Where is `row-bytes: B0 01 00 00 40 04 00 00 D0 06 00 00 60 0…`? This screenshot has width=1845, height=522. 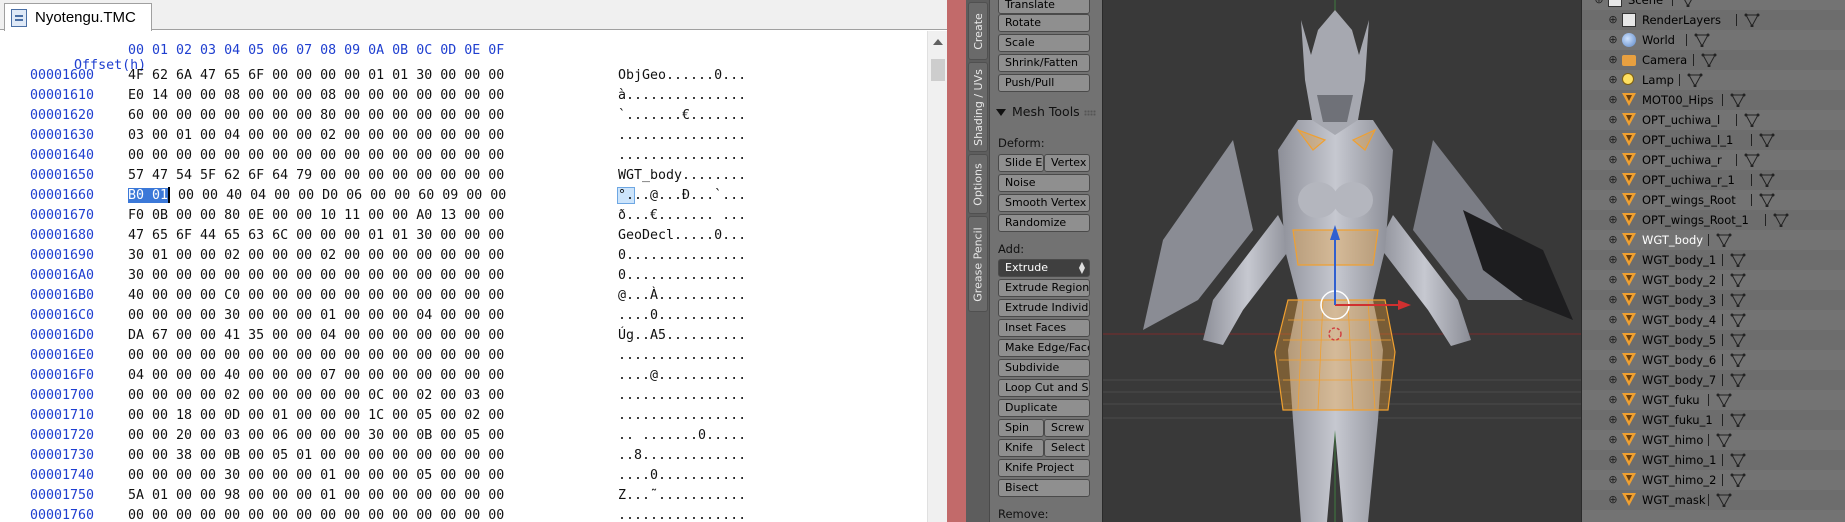 row-bytes: B0 01 00 00 40 04 00 00 D0 06 00 00 60 0… is located at coordinates (317, 196).